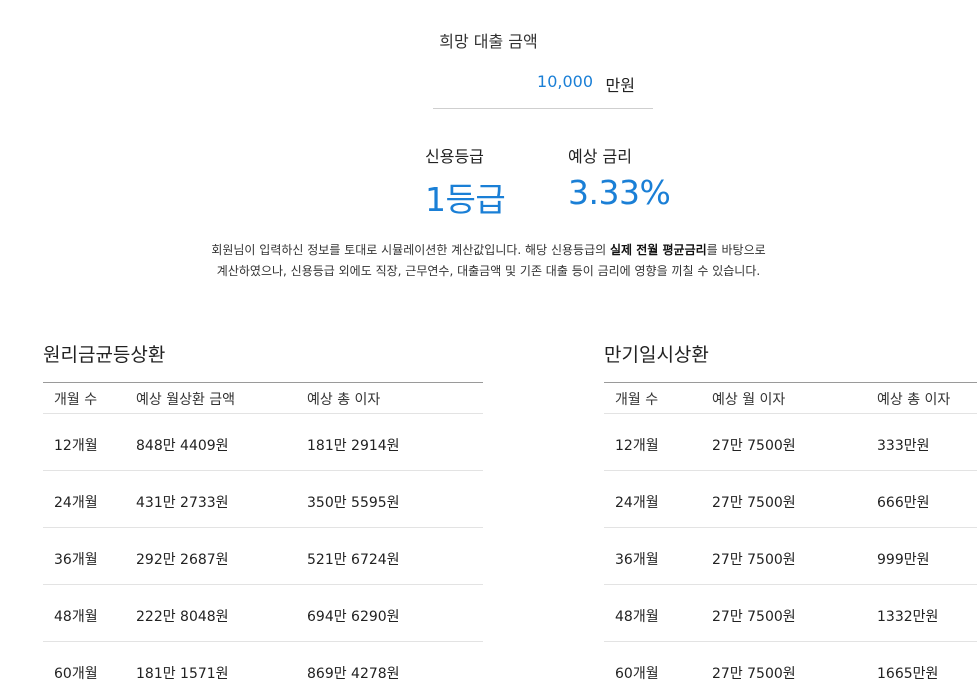 The height and width of the screenshot is (694, 977). I want to click on table-row: 12개월 848만 4409원 181만 2914원, so click(263, 442).